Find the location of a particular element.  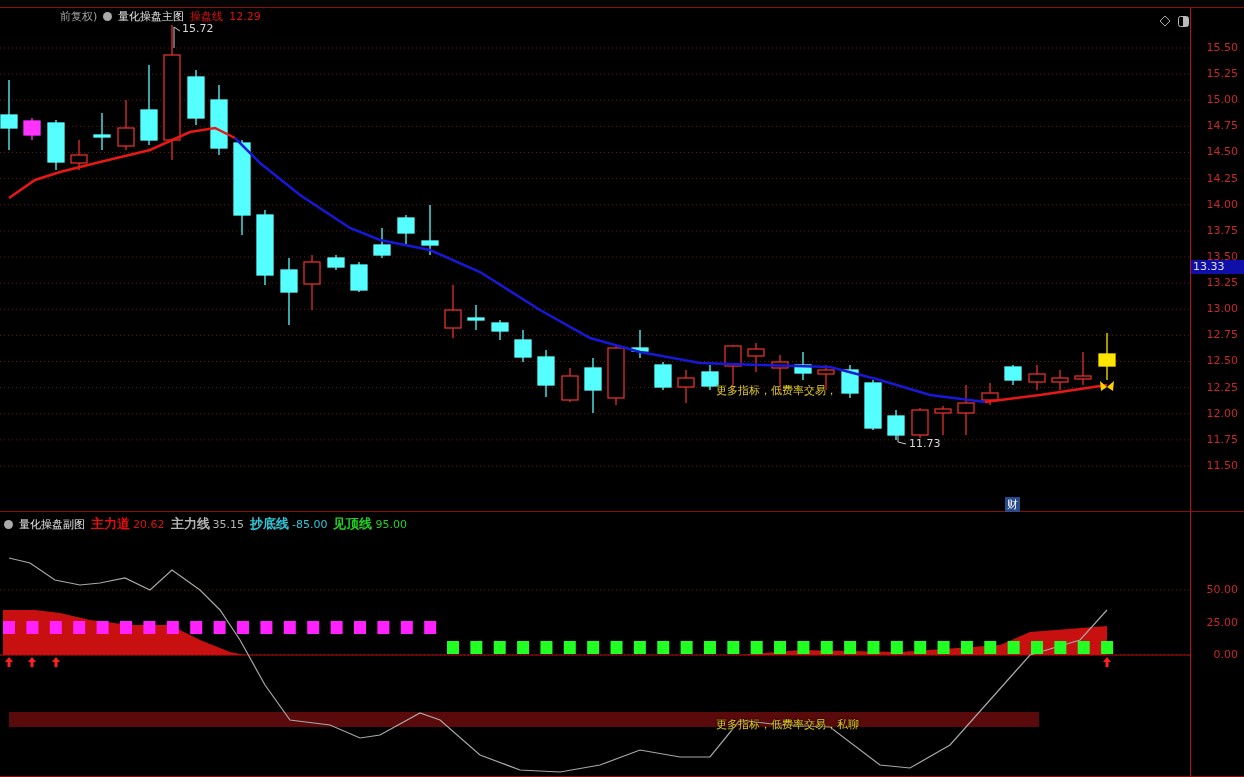

axis-label: 15.50 is located at coordinates (1222, 47).